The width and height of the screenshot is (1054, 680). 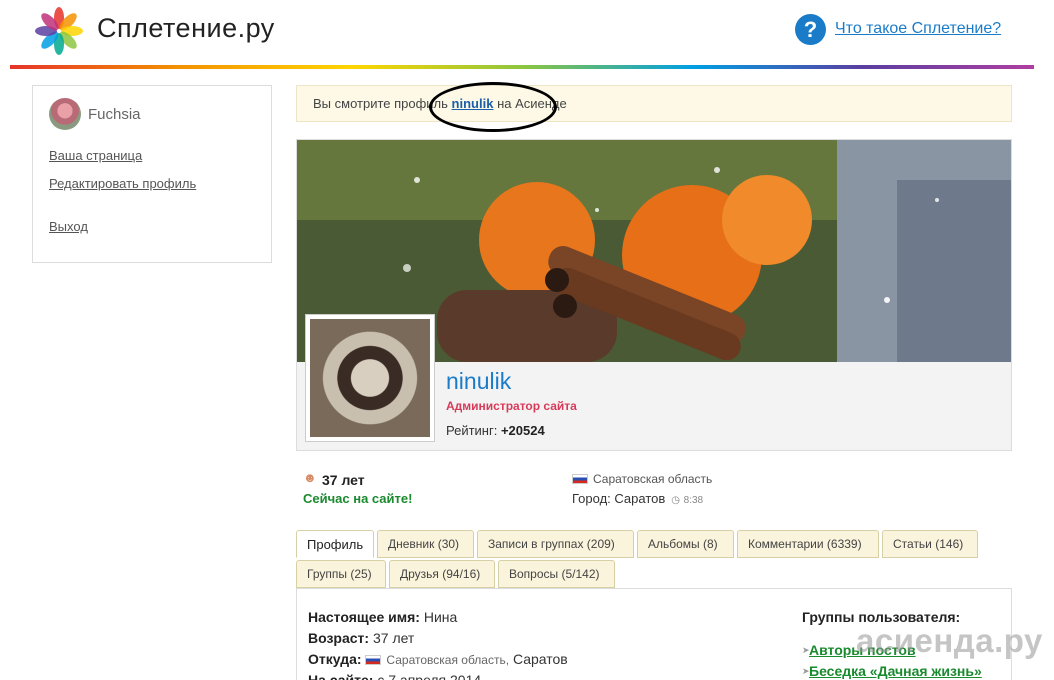 What do you see at coordinates (930, 544) in the screenshot?
I see `tab-articles: Статьи (146)` at bounding box center [930, 544].